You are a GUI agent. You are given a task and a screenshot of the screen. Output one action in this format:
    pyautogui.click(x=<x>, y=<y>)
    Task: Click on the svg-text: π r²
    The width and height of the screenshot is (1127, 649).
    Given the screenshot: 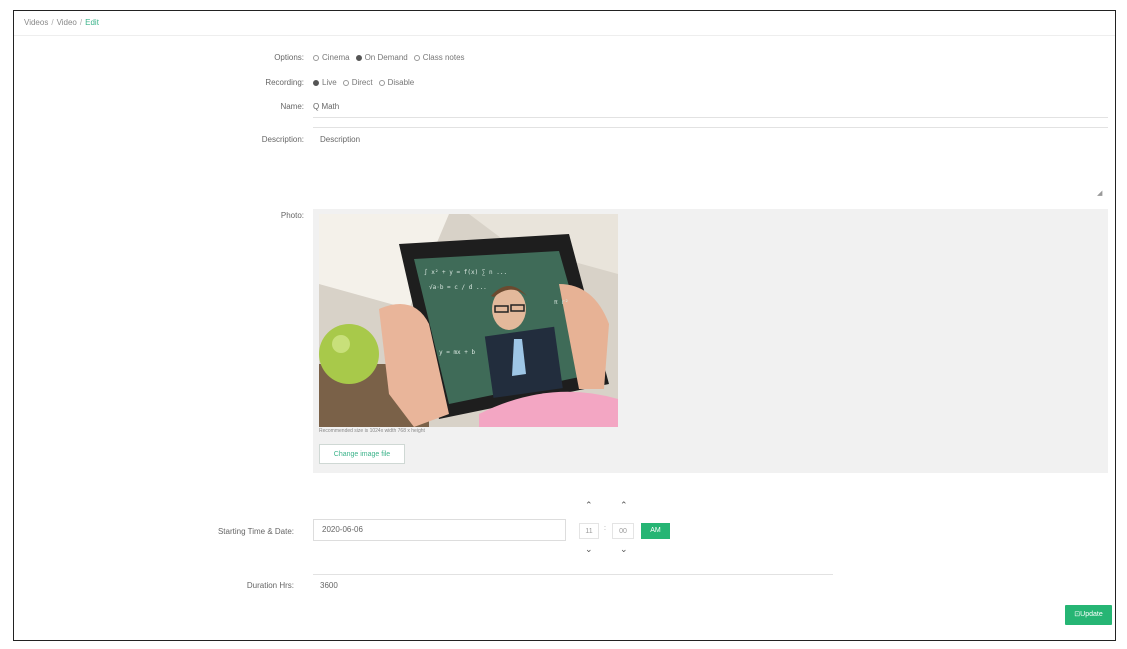 What is the action you would take?
    pyautogui.click(x=561, y=302)
    